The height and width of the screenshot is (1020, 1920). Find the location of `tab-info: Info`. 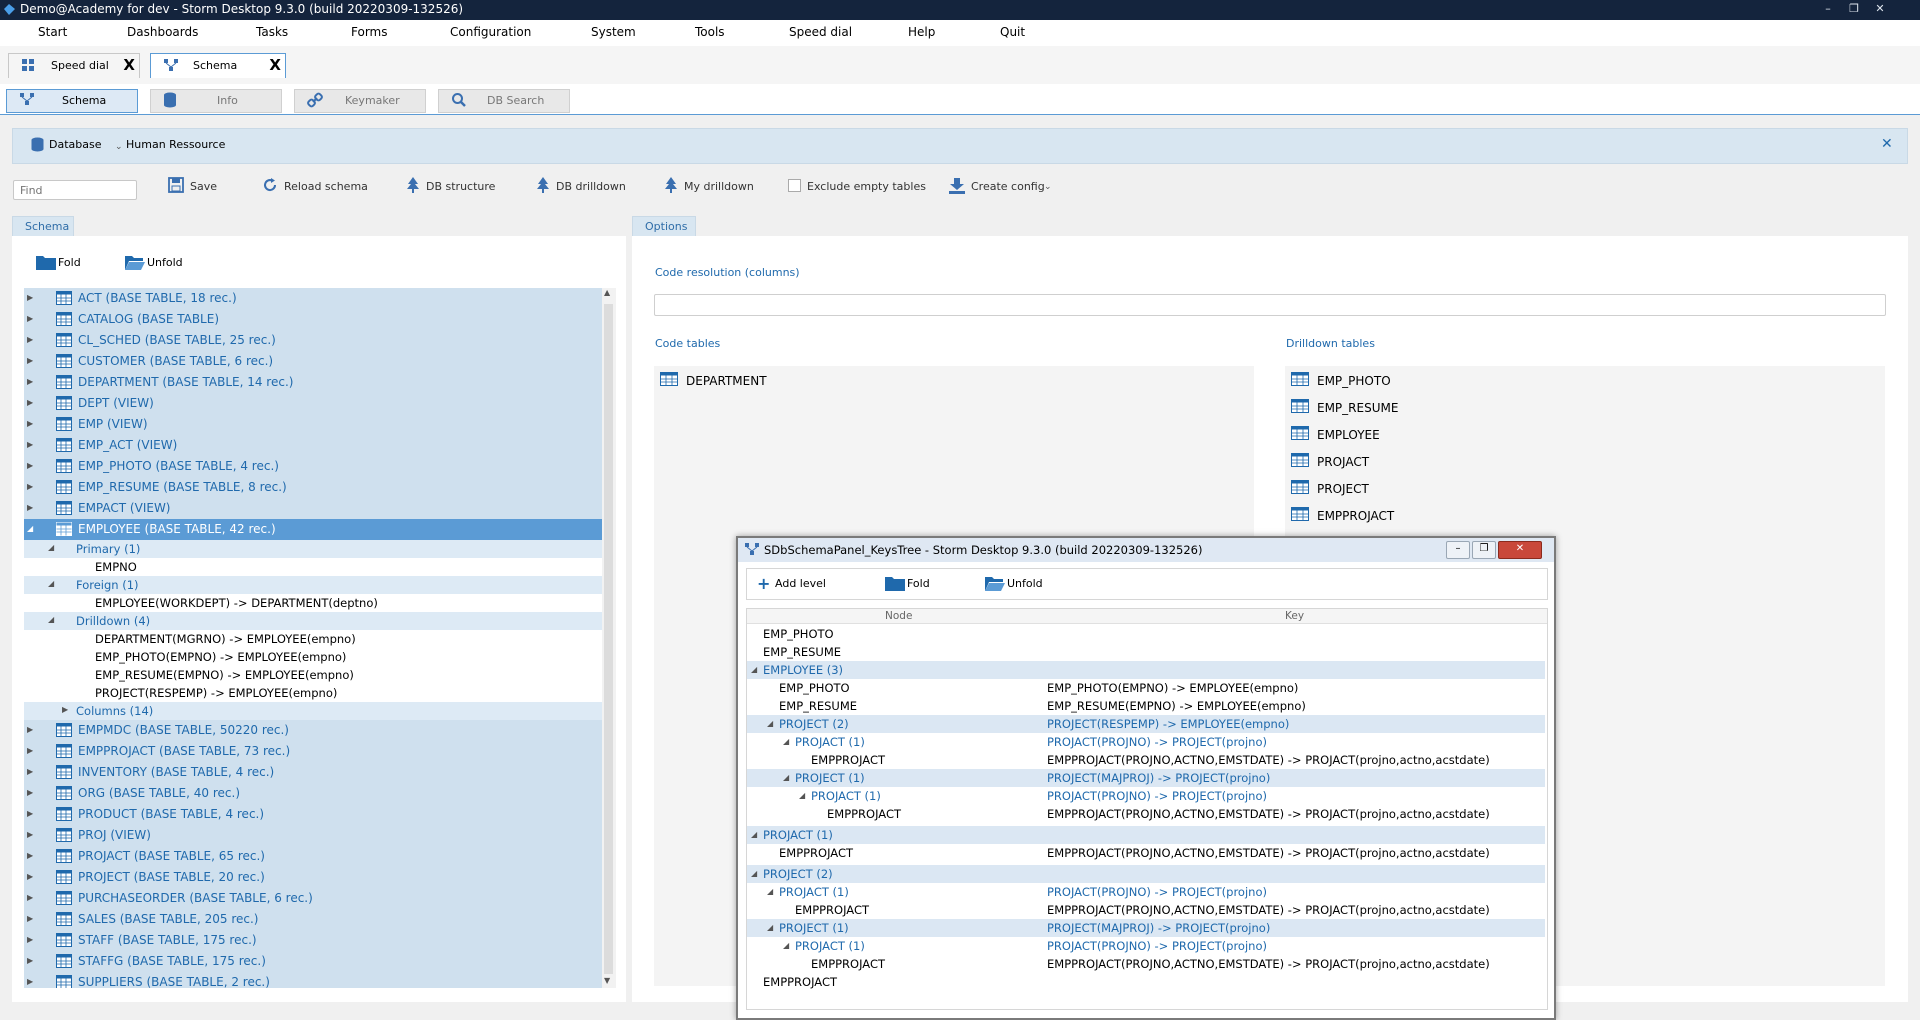

tab-info: Info is located at coordinates (216, 101).